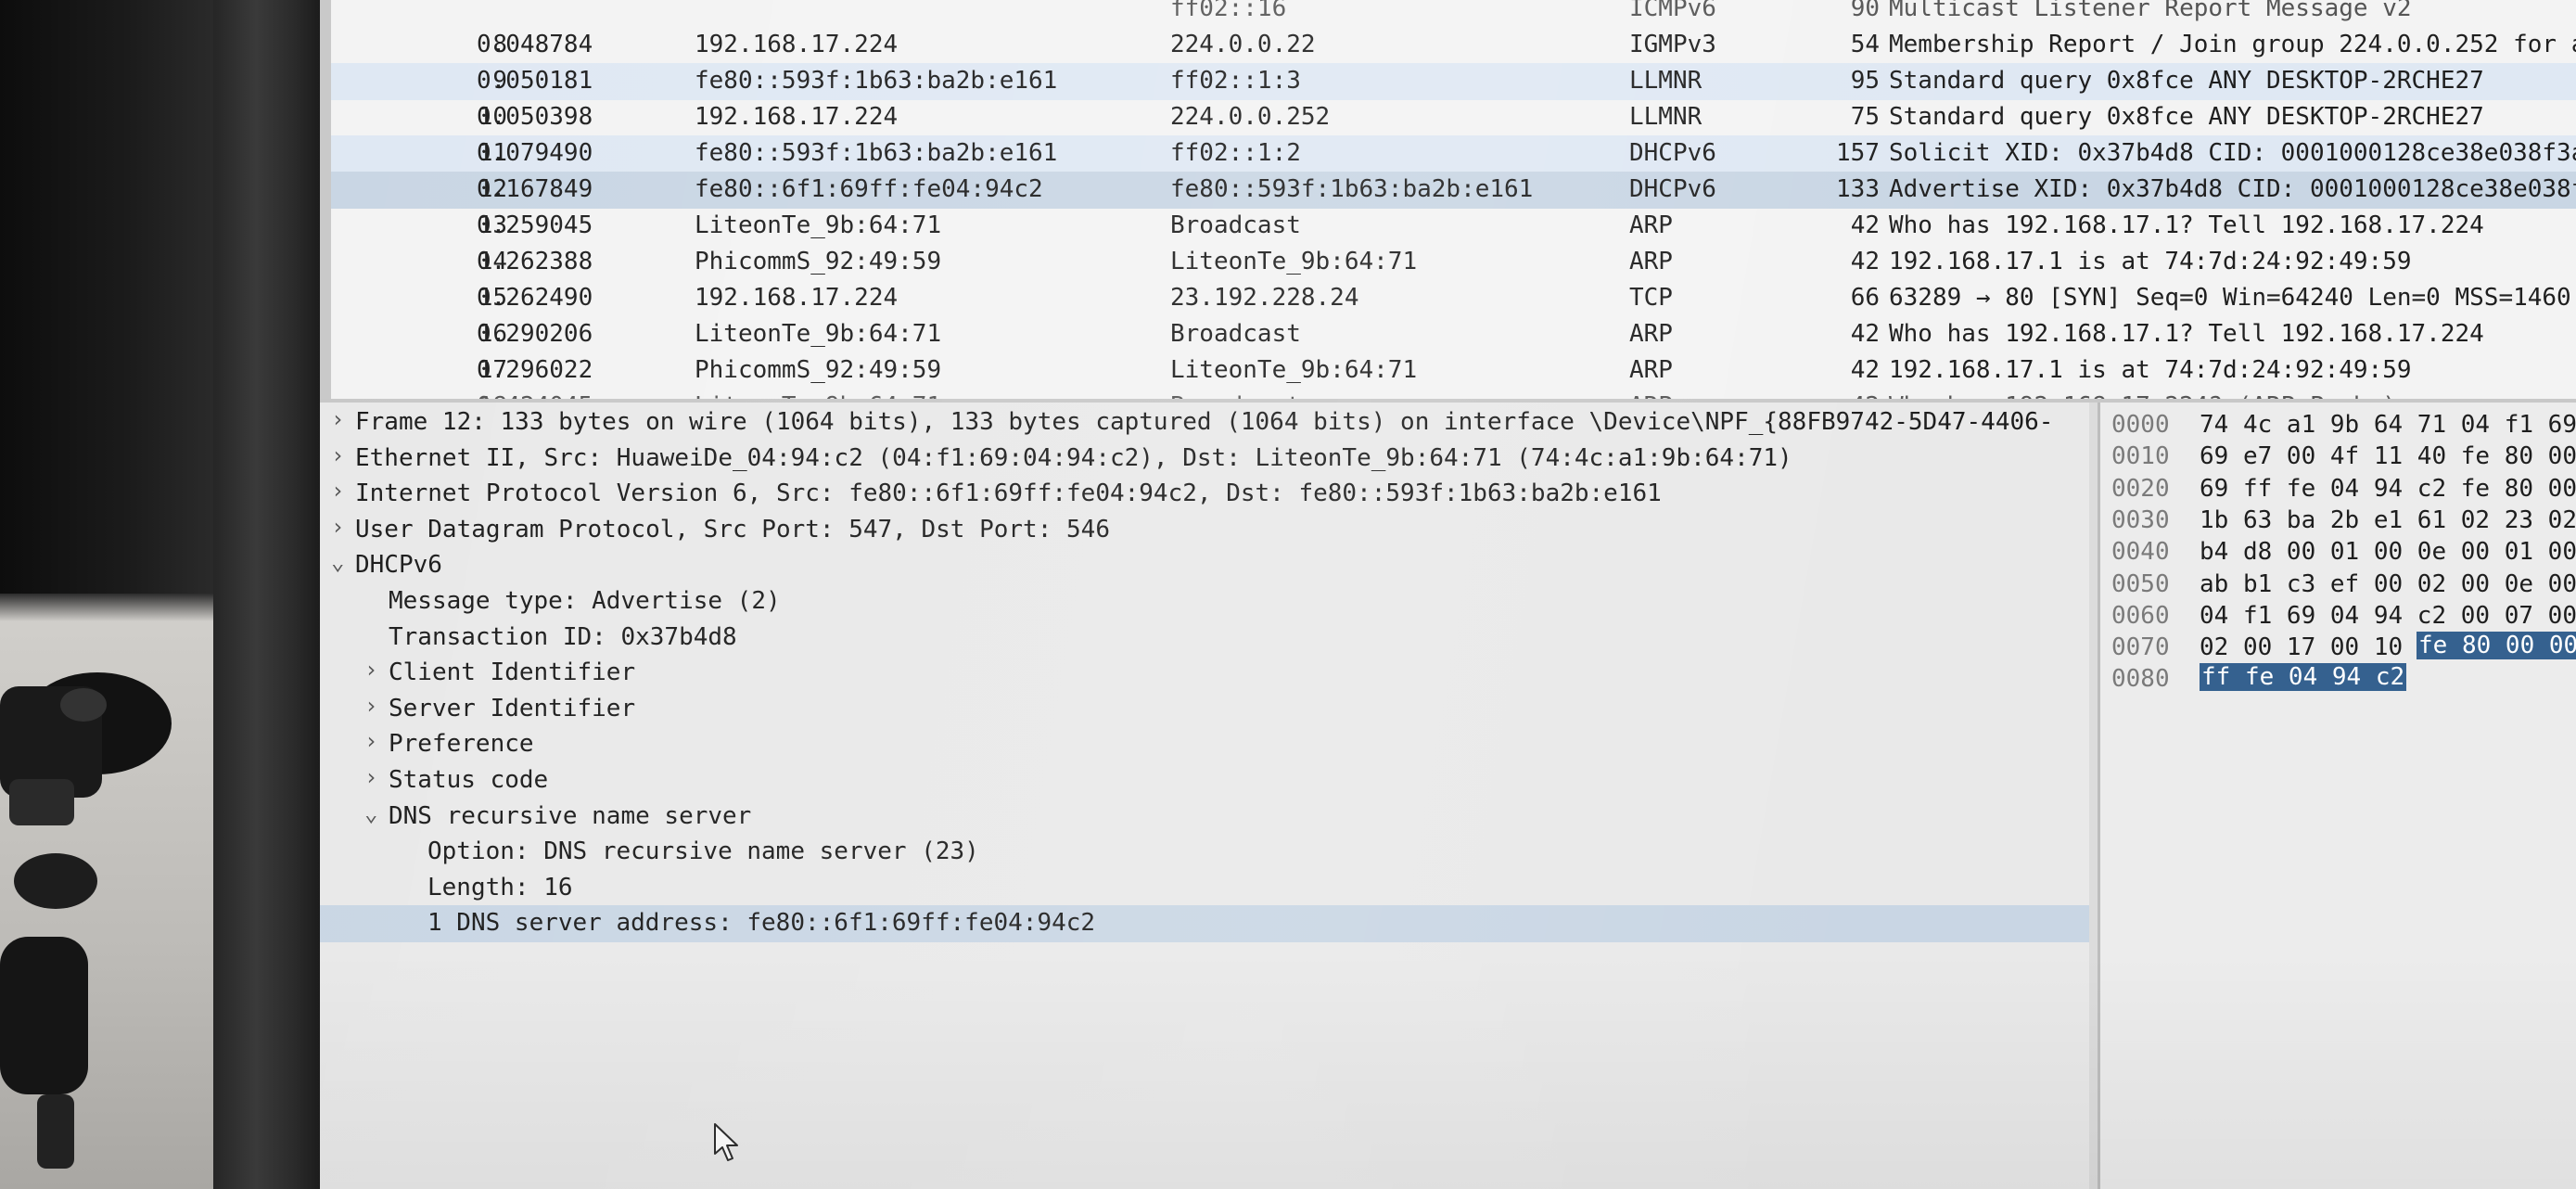 The image size is (2576, 1189). What do you see at coordinates (2338, 520) in the screenshot?
I see `hex-row: 0030 1b 63 ba 2b e1 61 02 23 02` at bounding box center [2338, 520].